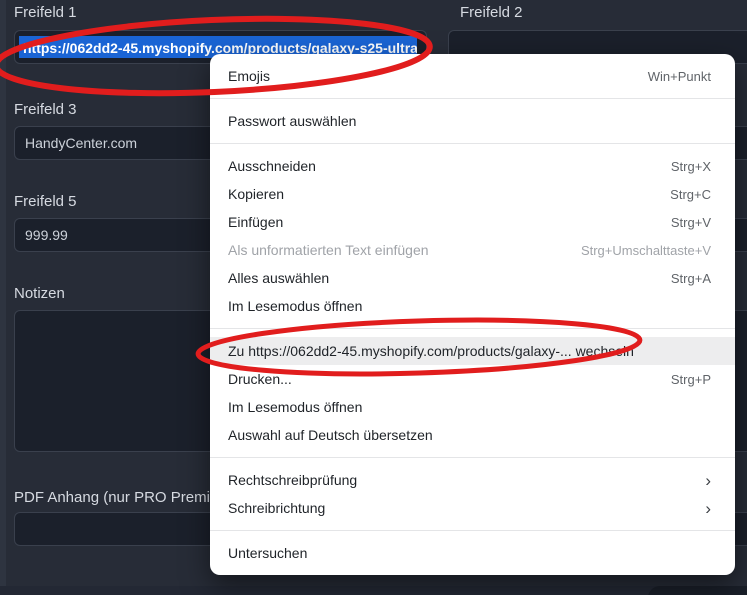  I want to click on freifeld2-label: Freifeld 2, so click(491, 12).